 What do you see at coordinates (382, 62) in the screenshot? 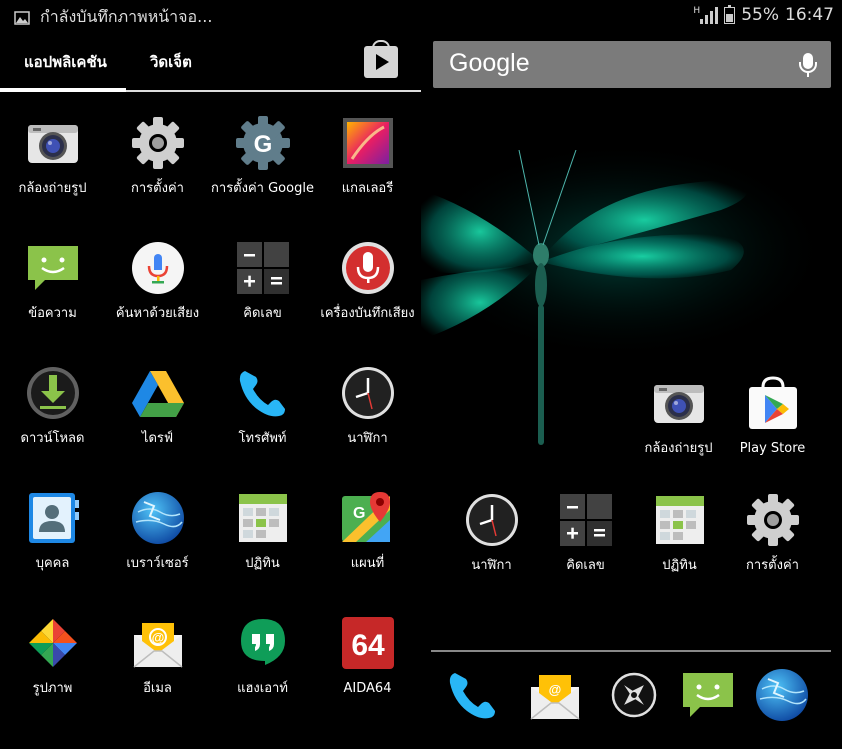
I see `play-store-bag-icon` at bounding box center [382, 62].